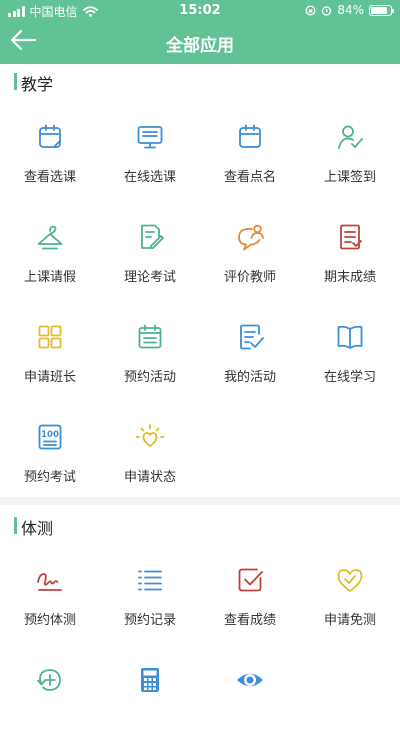 This screenshot has width=400, height=749. I want to click on app-label: 期末成绩, so click(349, 277).